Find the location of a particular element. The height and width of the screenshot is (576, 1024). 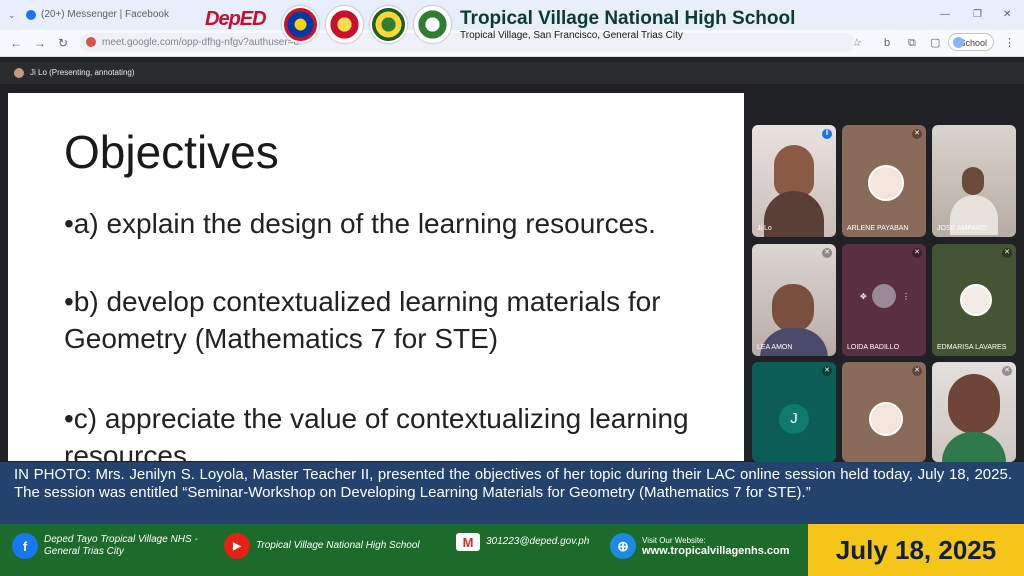

menu-icon: ⋮ is located at coordinates (1009, 43).